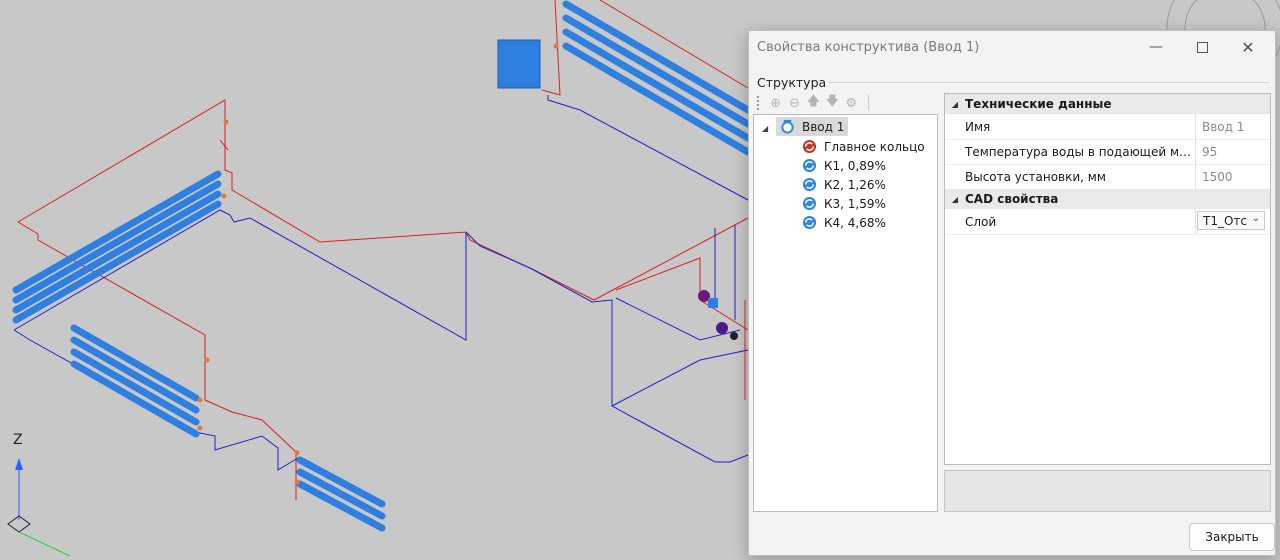 Image resolution: width=1280 pixels, height=560 pixels. Describe the element at coordinates (1107, 177) in the screenshot. I see `property-row-height: Высота установки, мм 1500` at that location.